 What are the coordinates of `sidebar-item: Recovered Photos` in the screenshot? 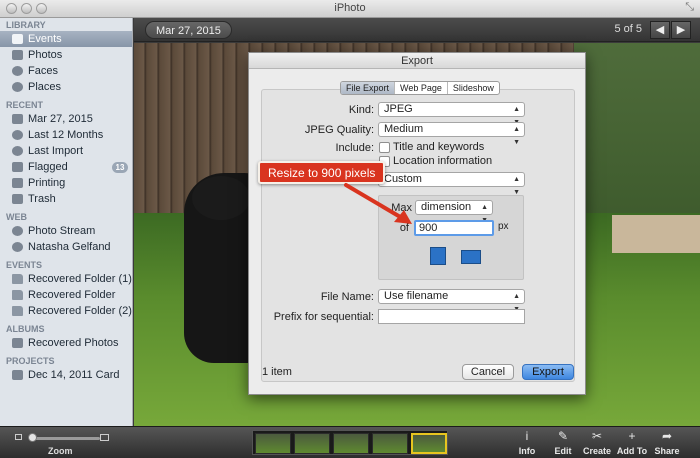 It's located at (66, 343).